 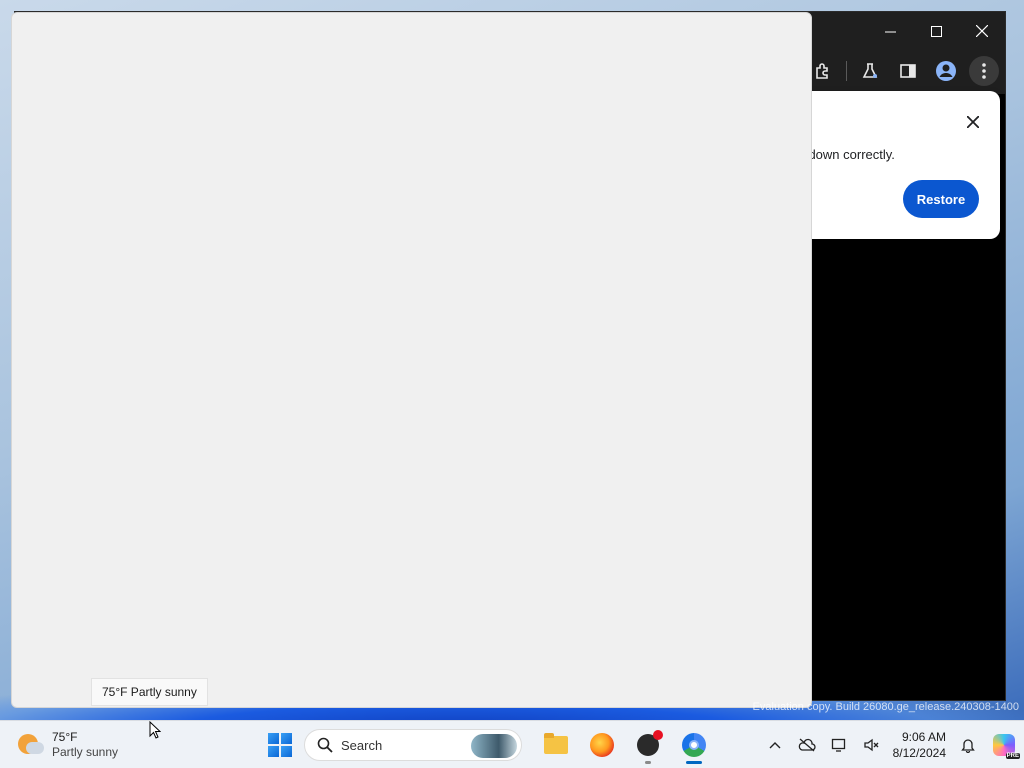 I want to click on window-controls, so click(x=936, y=31).